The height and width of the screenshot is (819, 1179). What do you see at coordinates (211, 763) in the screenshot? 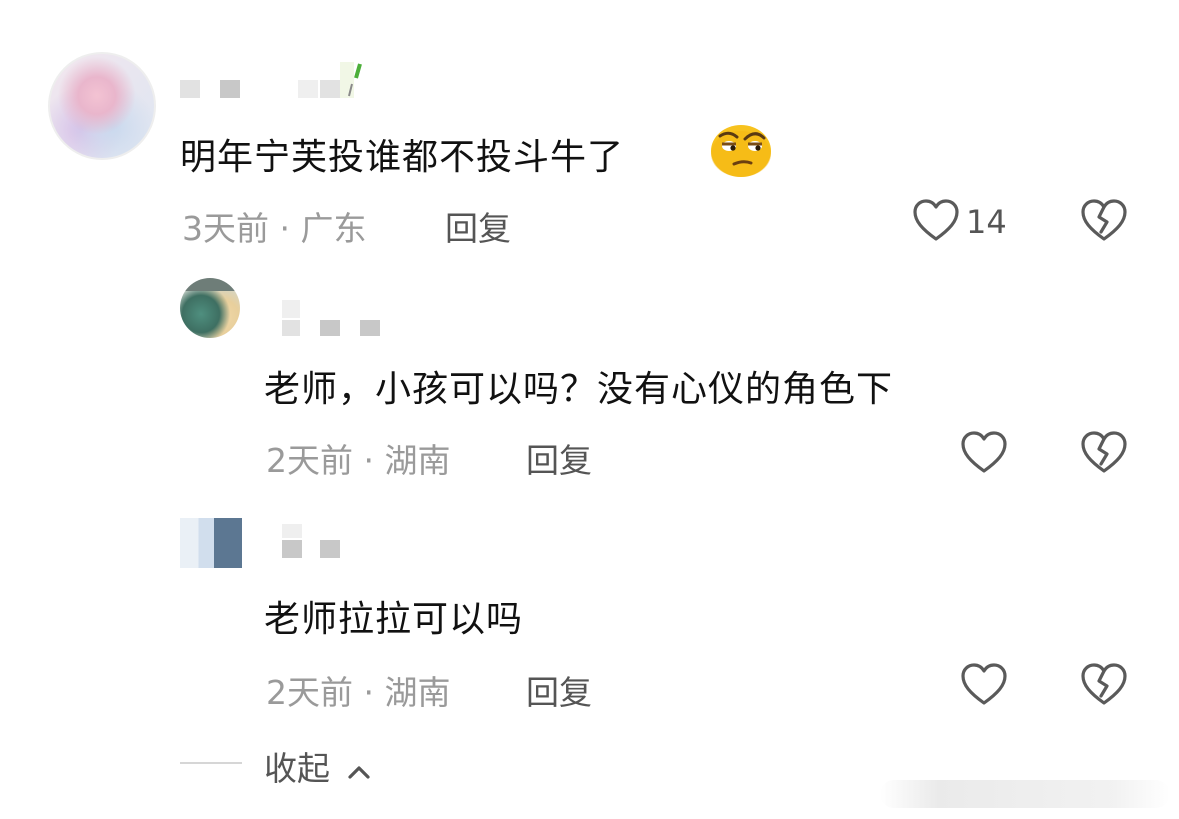
I see `divider` at bounding box center [211, 763].